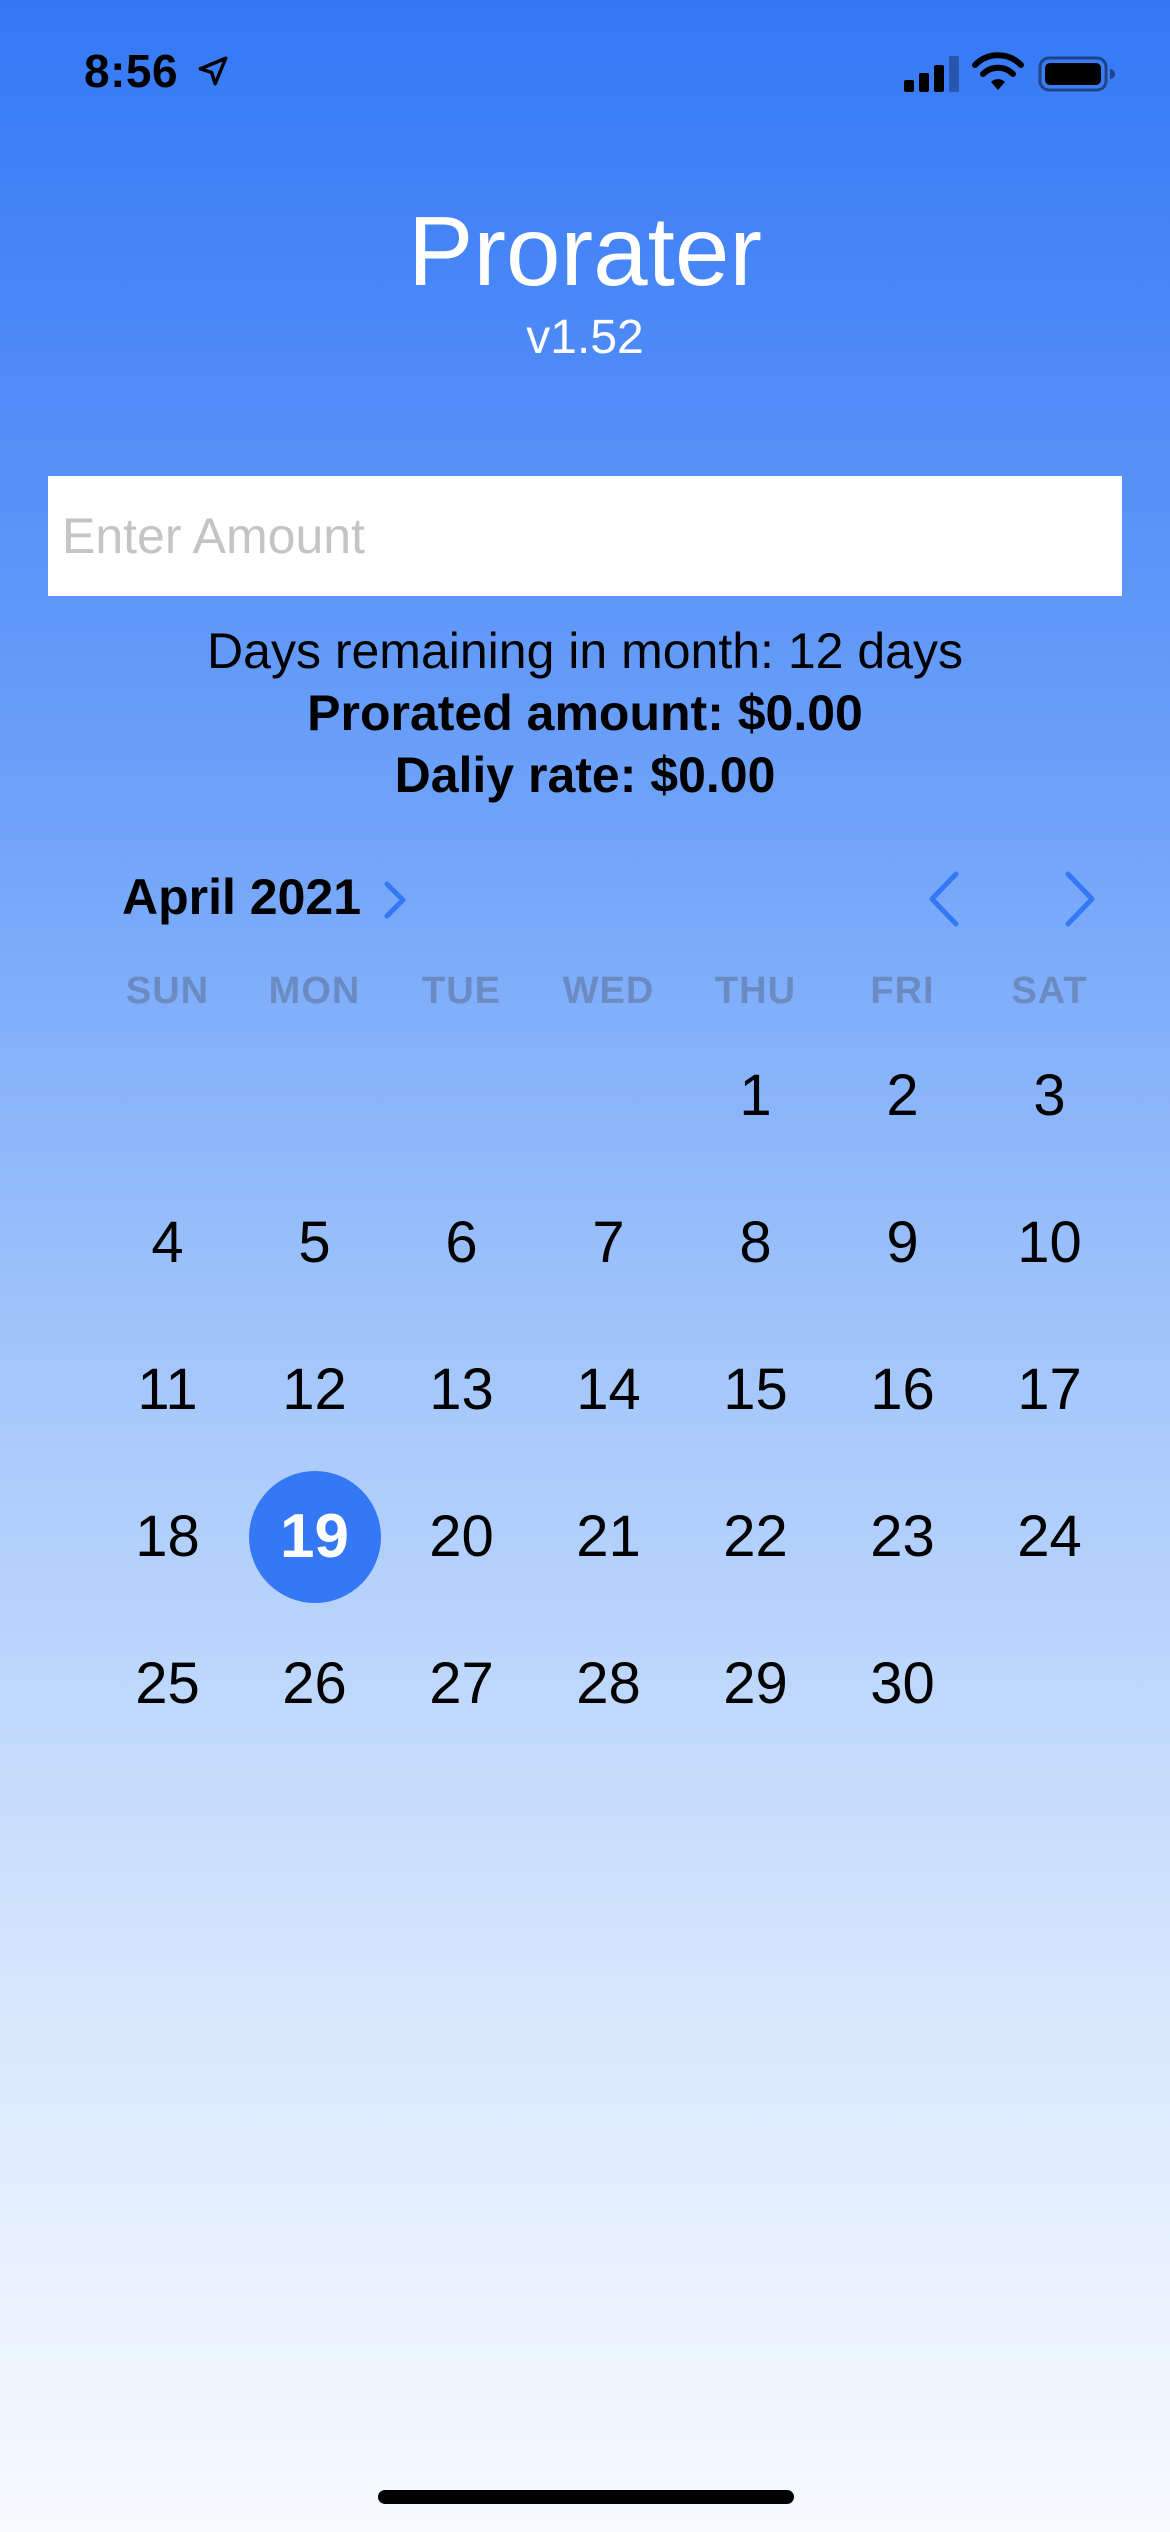 Image resolution: width=1170 pixels, height=2532 pixels. I want to click on home-indicator, so click(586, 2497).